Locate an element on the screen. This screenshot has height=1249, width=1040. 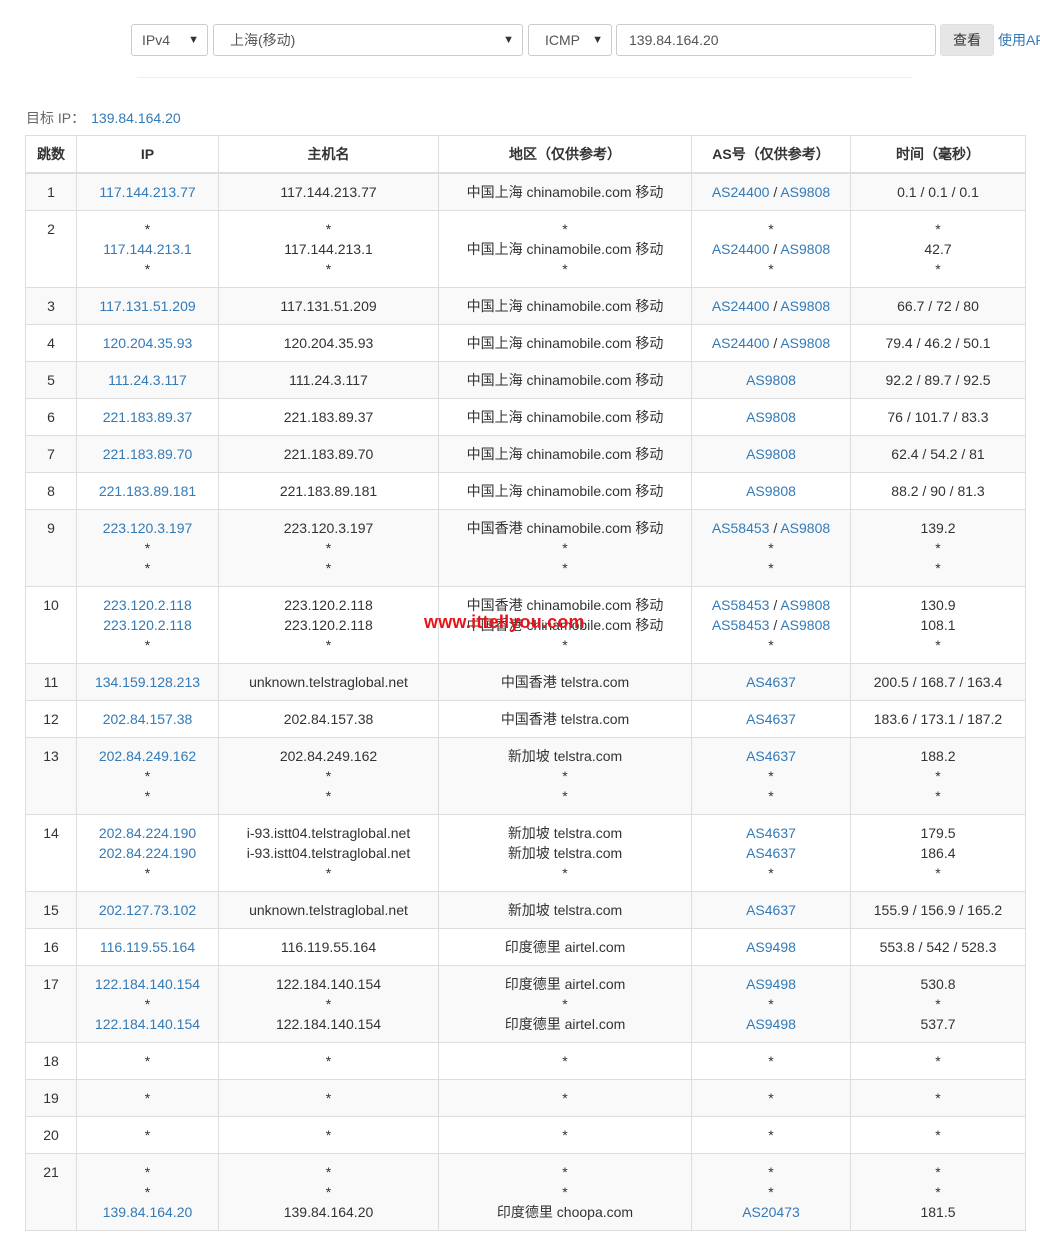
ip-link: 134.159.128.213 is located at coordinates (147, 682).